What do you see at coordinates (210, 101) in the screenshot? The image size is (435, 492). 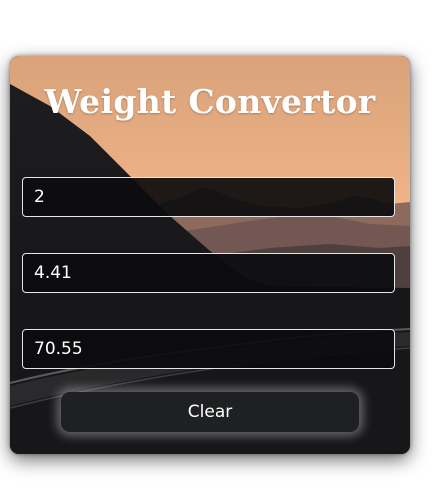 I see `app-title: Weight Convertor` at bounding box center [210, 101].